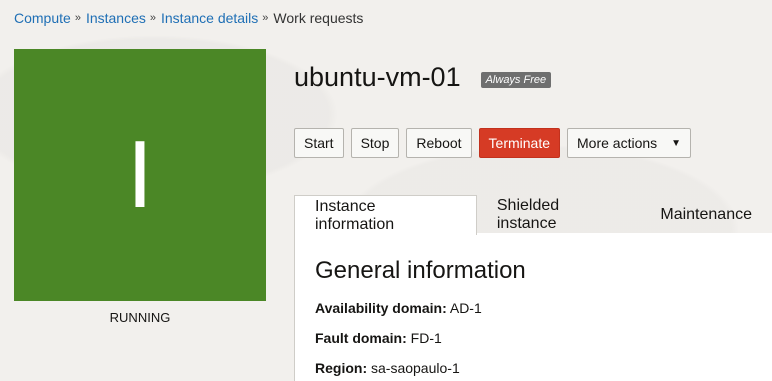 This screenshot has width=772, height=381. Describe the element at coordinates (543, 308) in the screenshot. I see `availability-domain-row: Availability domain: AD-1` at that location.